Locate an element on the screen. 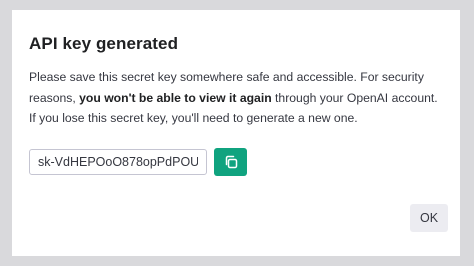  ok-button: OK is located at coordinates (429, 218).